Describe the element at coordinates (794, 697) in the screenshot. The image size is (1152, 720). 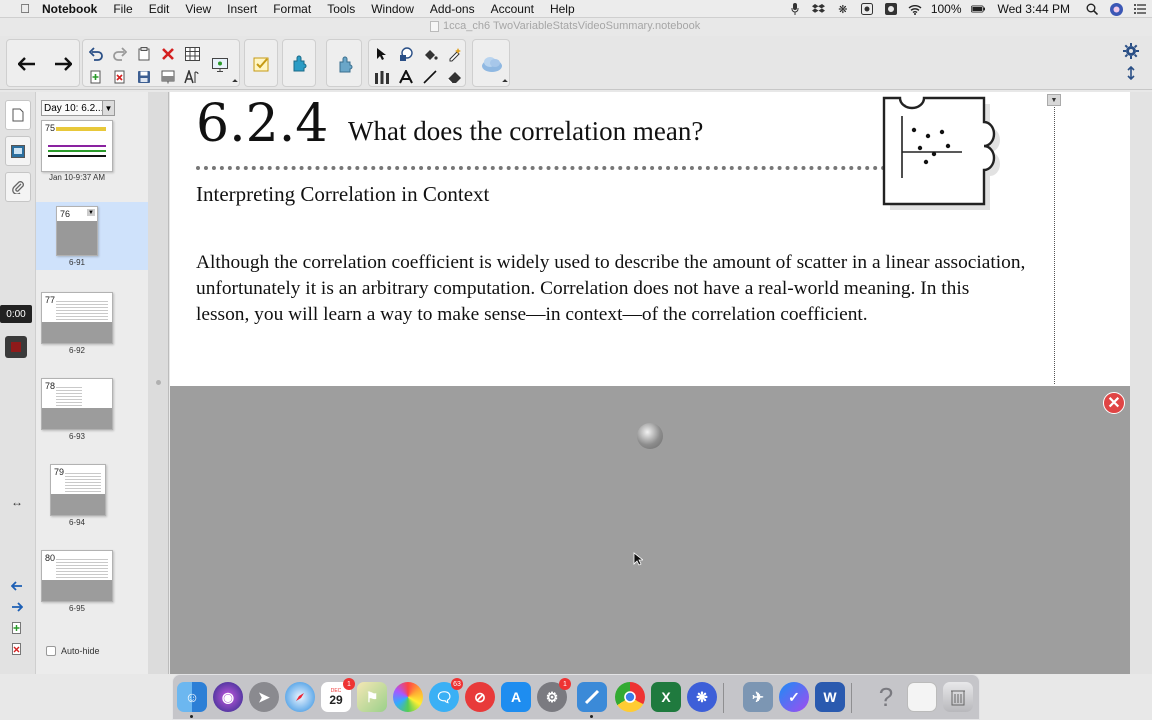
I see `messenger-icon: ✓` at that location.